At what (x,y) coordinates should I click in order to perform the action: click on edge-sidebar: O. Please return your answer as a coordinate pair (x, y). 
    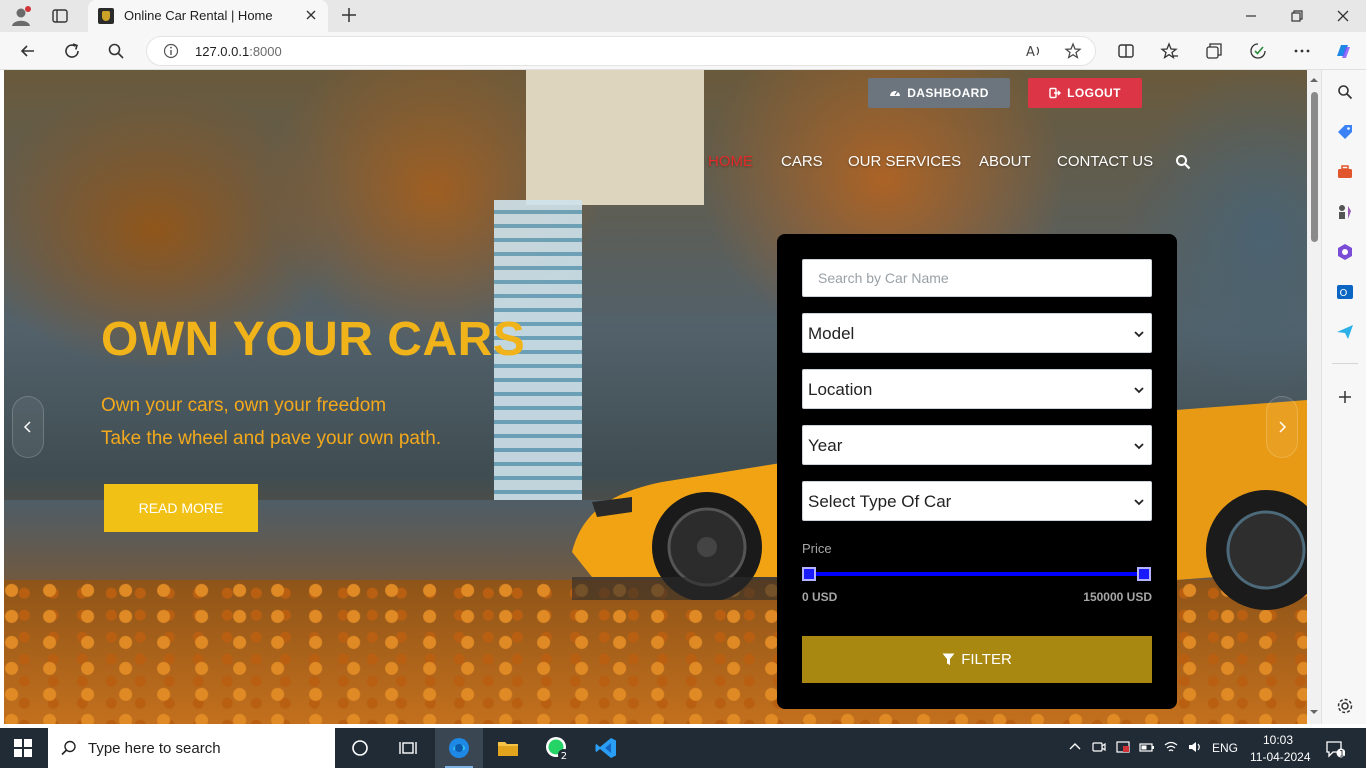
    Looking at the image, I should click on (1343, 397).